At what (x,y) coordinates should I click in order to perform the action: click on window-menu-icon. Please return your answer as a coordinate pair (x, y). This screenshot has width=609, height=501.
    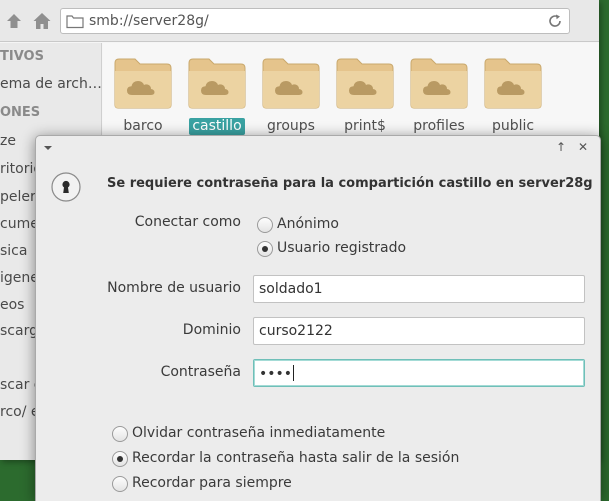
    Looking at the image, I should click on (48, 148).